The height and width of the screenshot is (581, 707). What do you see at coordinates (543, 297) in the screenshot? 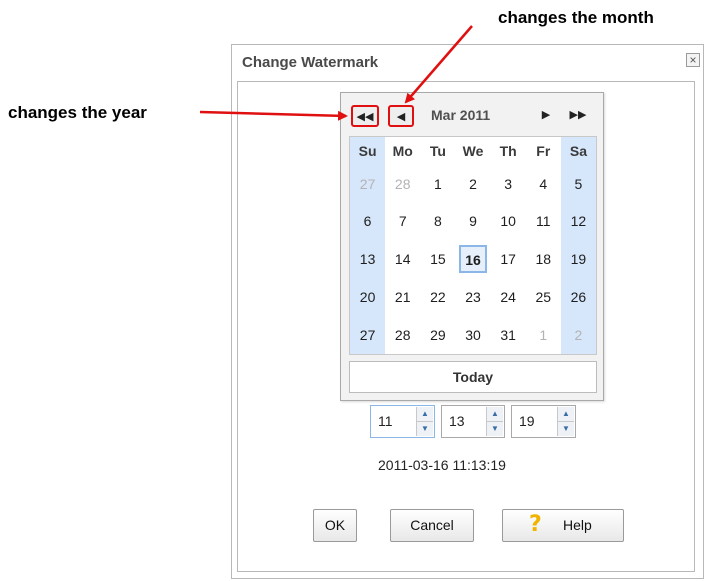
I see `day-cell: 25` at bounding box center [543, 297].